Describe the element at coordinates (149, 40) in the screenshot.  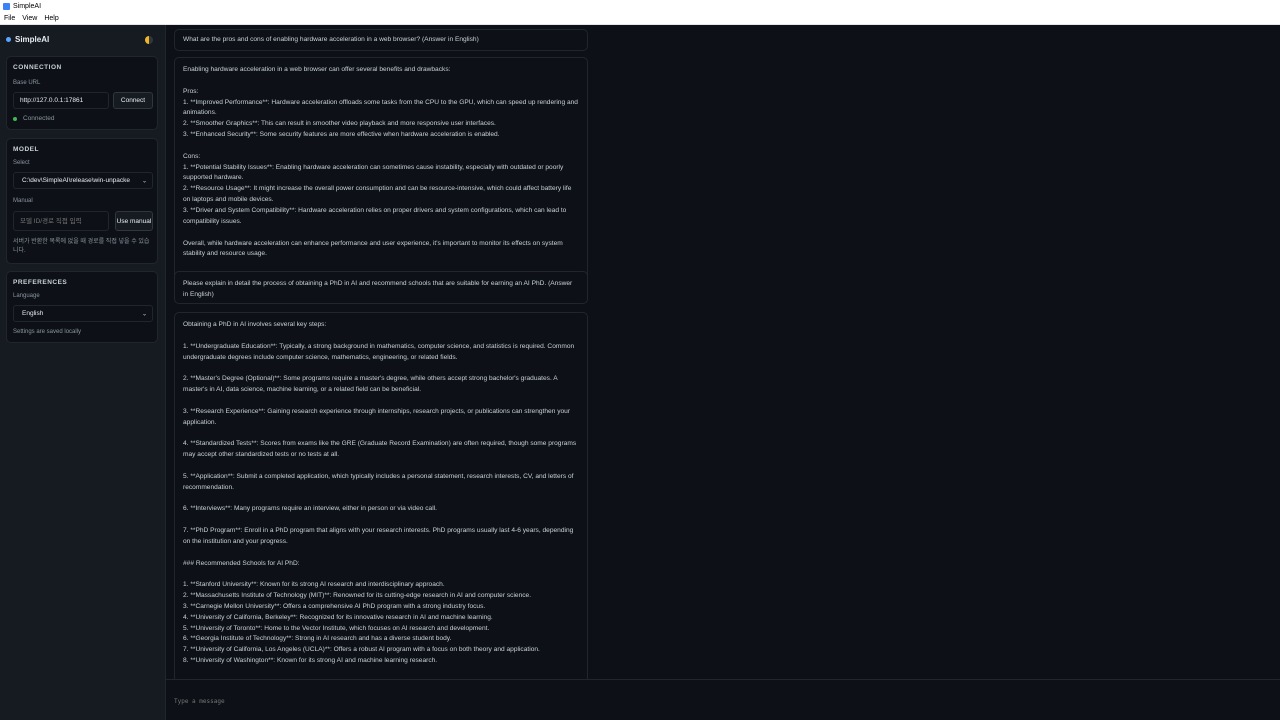
I see `theme-toggle-icon` at that location.